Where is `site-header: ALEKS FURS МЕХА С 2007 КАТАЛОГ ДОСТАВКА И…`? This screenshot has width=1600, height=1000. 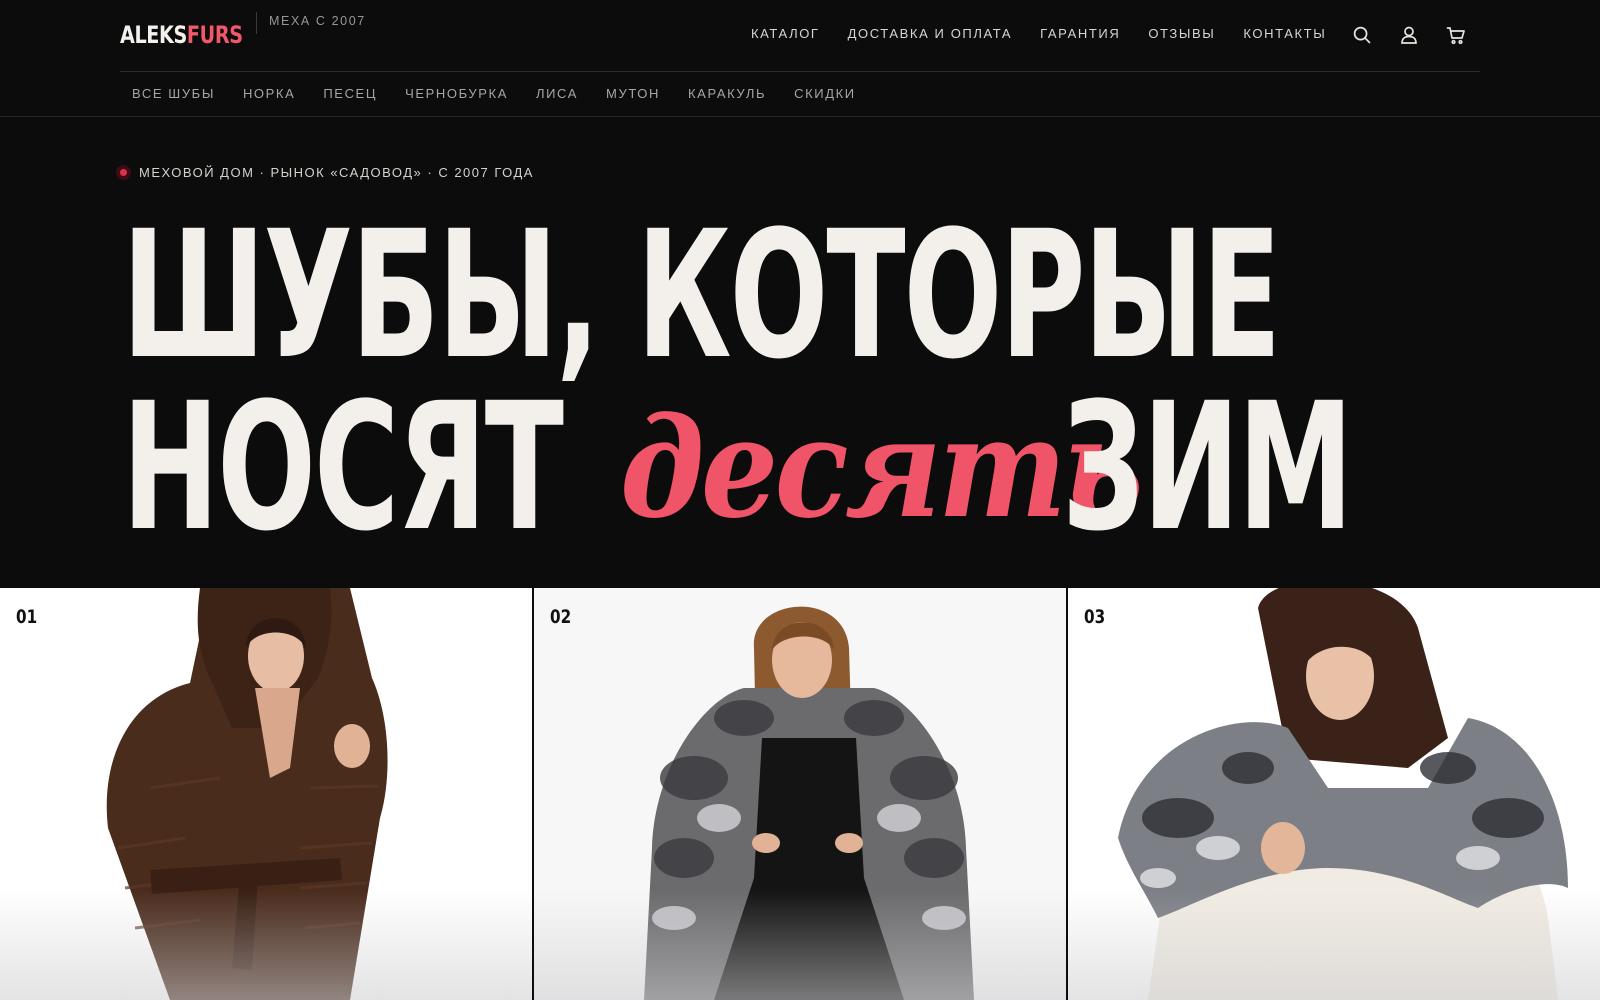
site-header: ALEKS FURS МЕХА С 2007 КАТАЛОГ ДОСТАВКА И… is located at coordinates (800, 36).